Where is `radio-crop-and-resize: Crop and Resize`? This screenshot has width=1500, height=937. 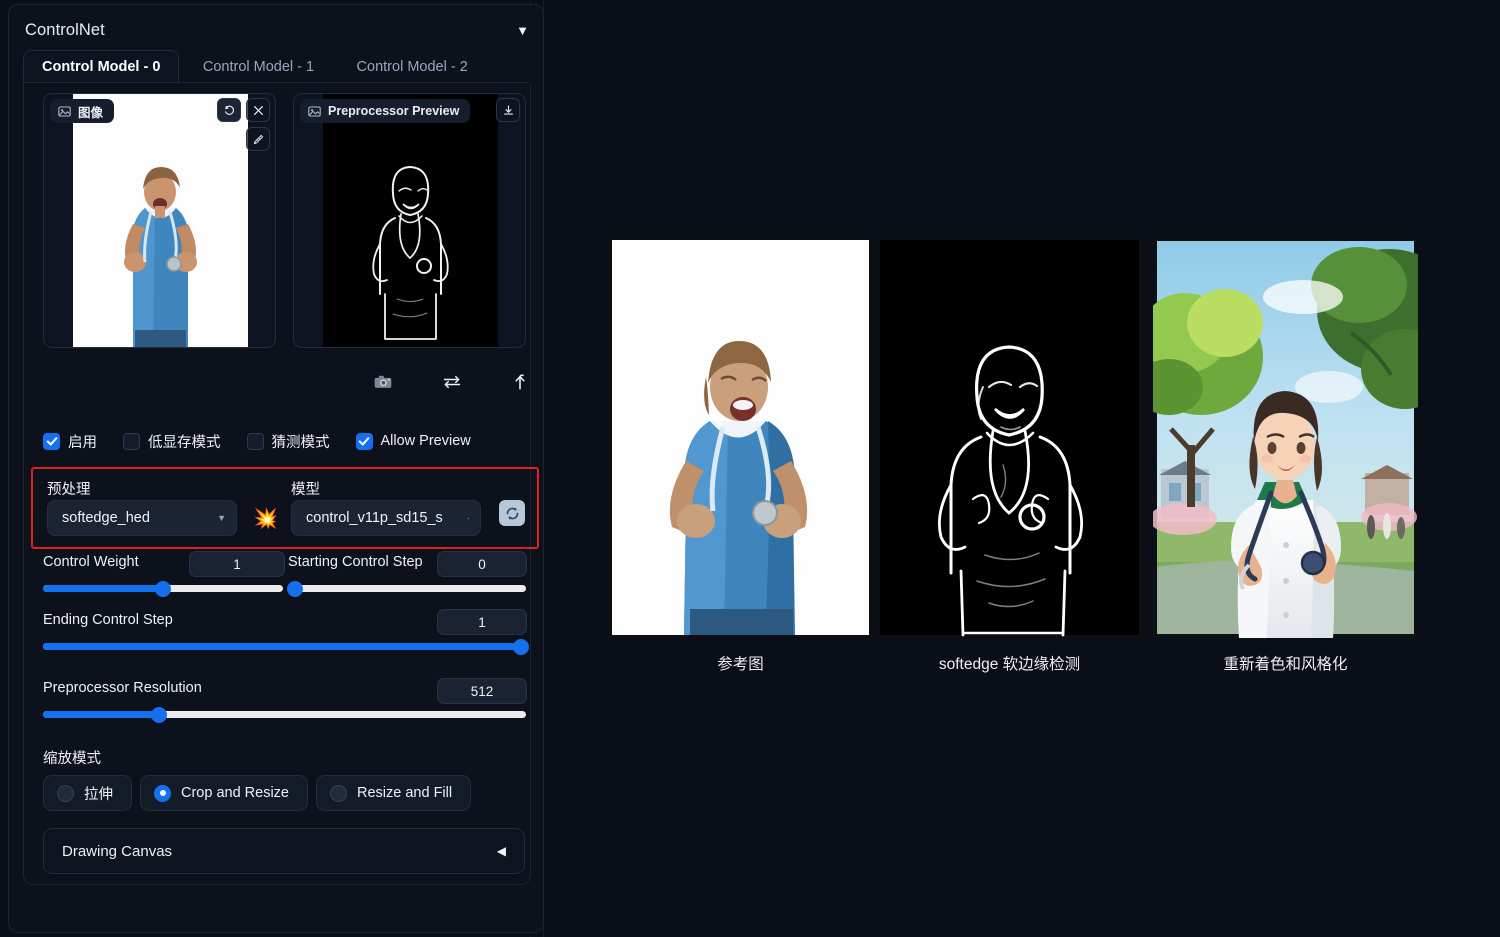 radio-crop-and-resize: Crop and Resize is located at coordinates (224, 793).